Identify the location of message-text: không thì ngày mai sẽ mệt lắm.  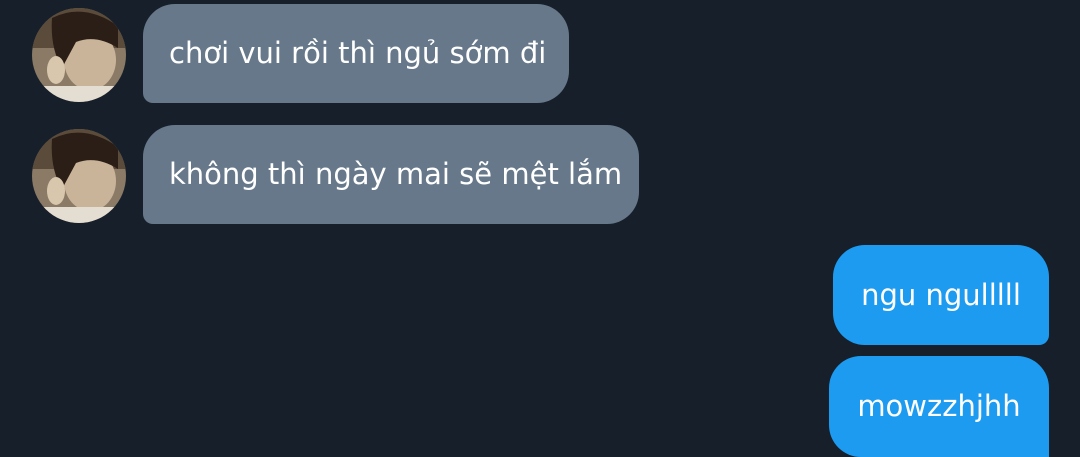
(396, 174).